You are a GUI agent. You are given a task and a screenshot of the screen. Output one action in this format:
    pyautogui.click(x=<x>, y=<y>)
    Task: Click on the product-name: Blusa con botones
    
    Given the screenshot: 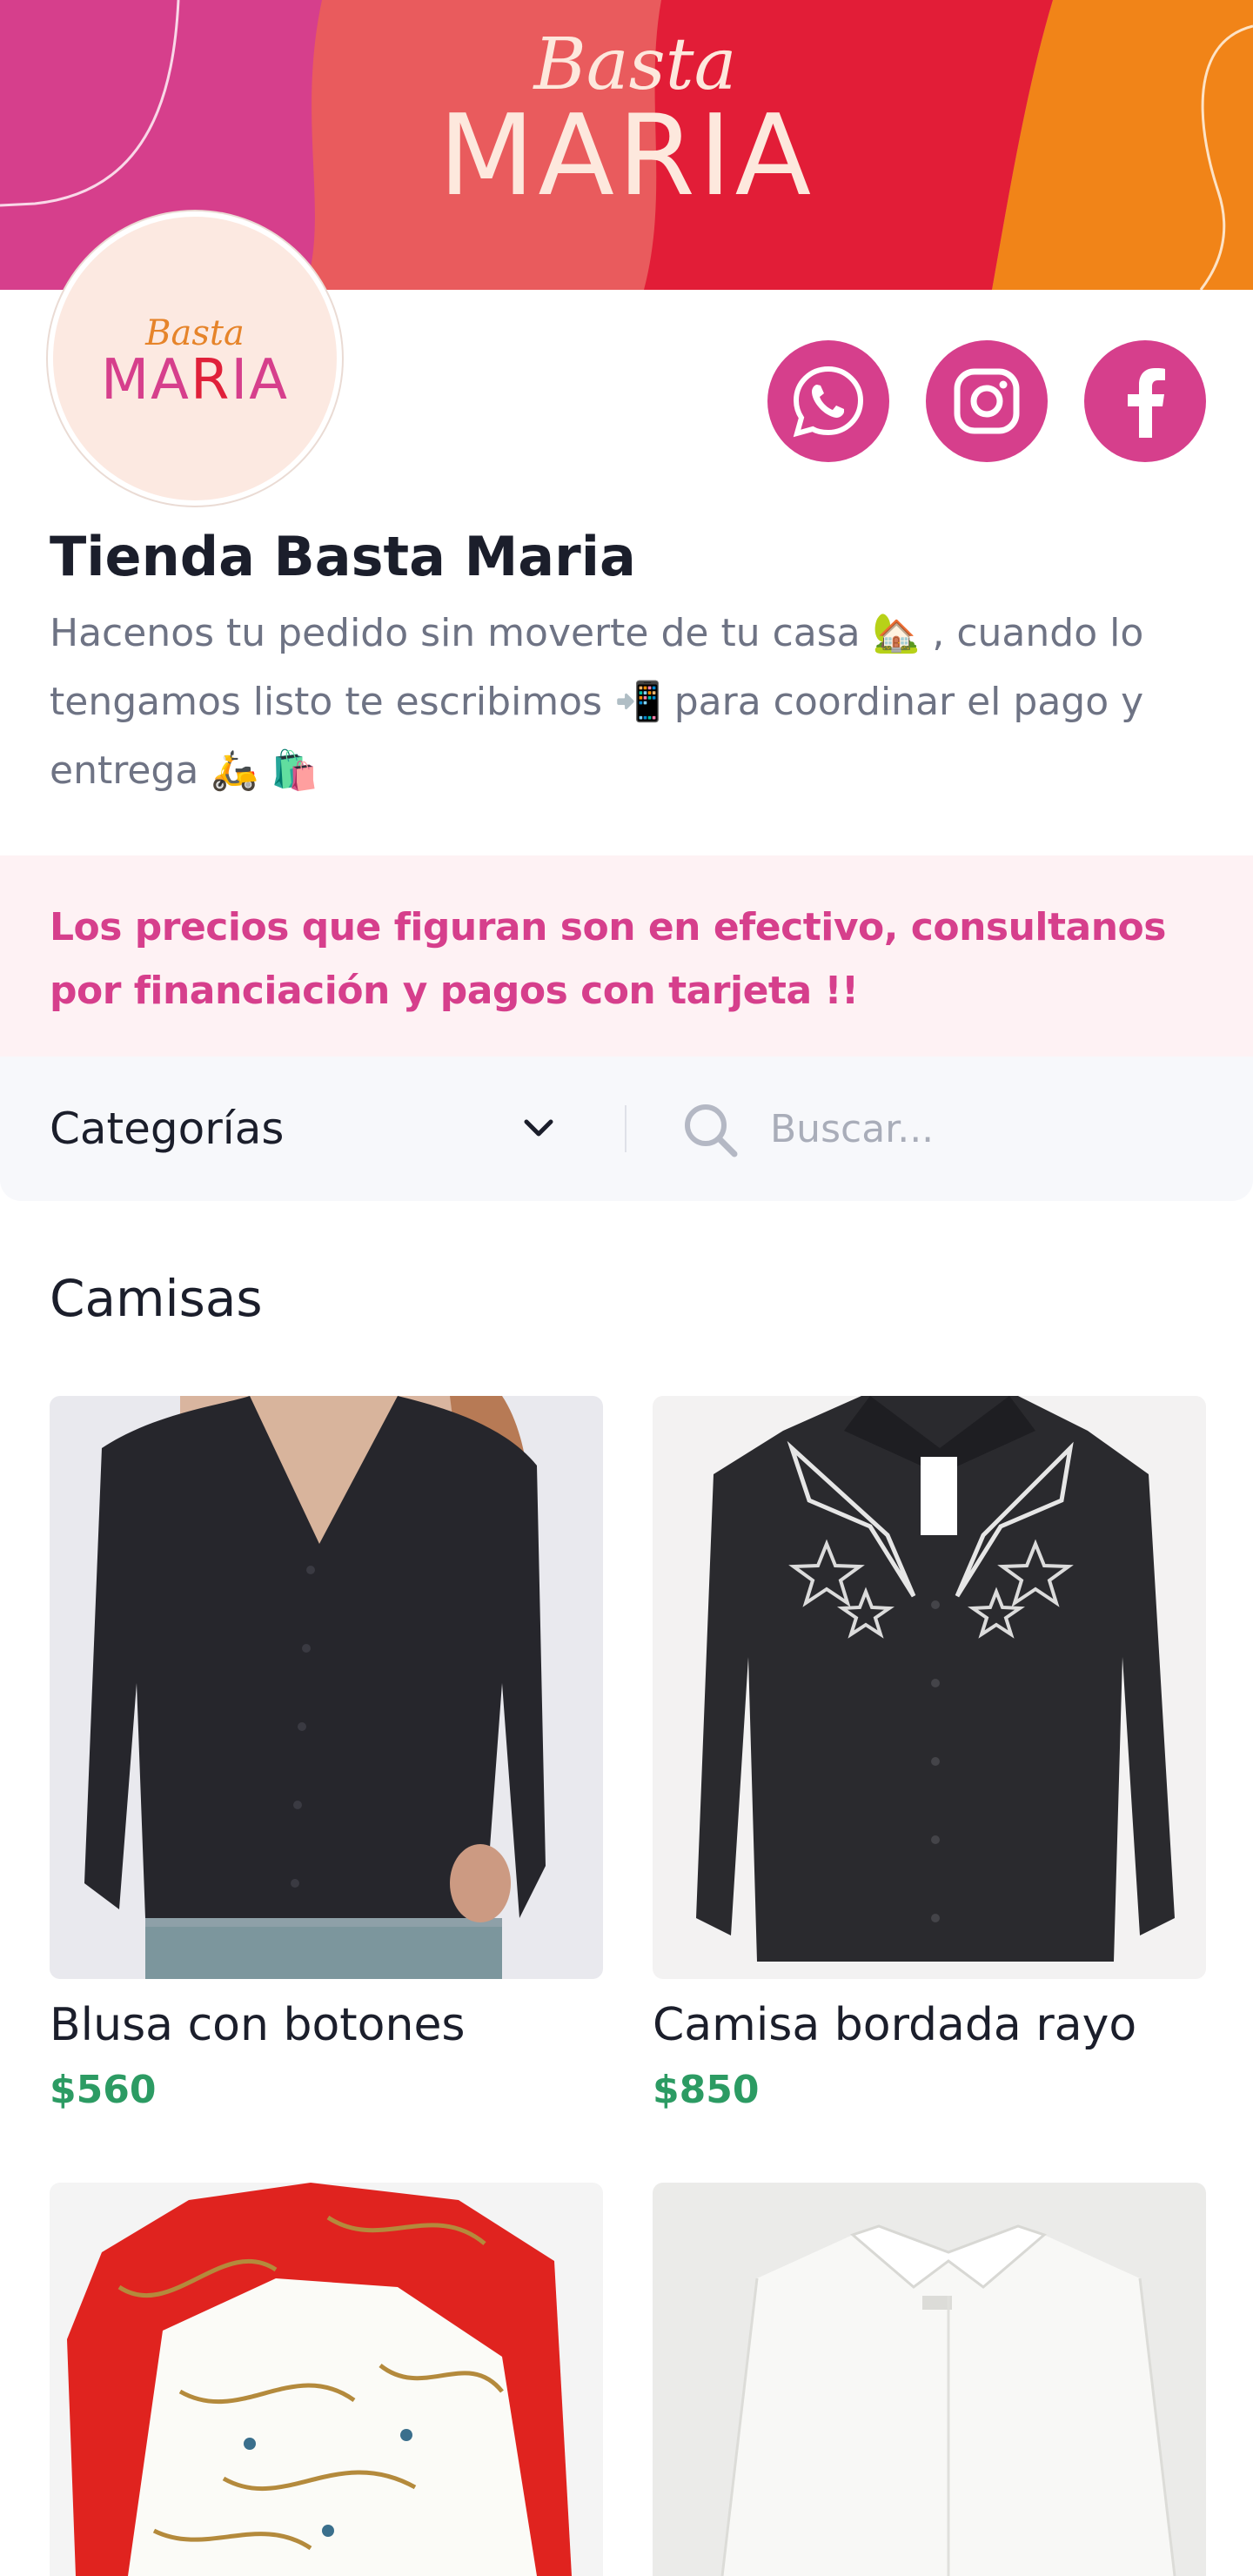 What is the action you would take?
    pyautogui.click(x=326, y=2025)
    